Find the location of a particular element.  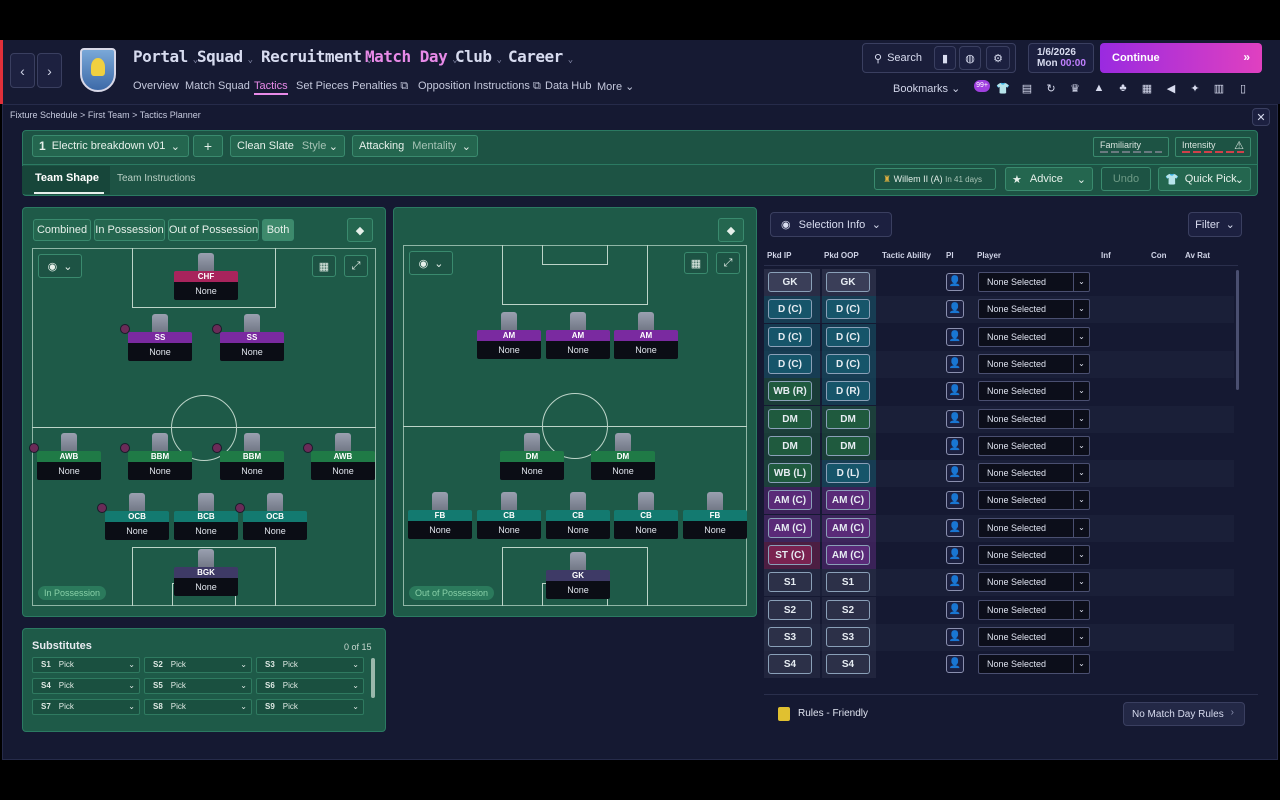

advice-button: ★ Advice ⌄ is located at coordinates (1049, 179).